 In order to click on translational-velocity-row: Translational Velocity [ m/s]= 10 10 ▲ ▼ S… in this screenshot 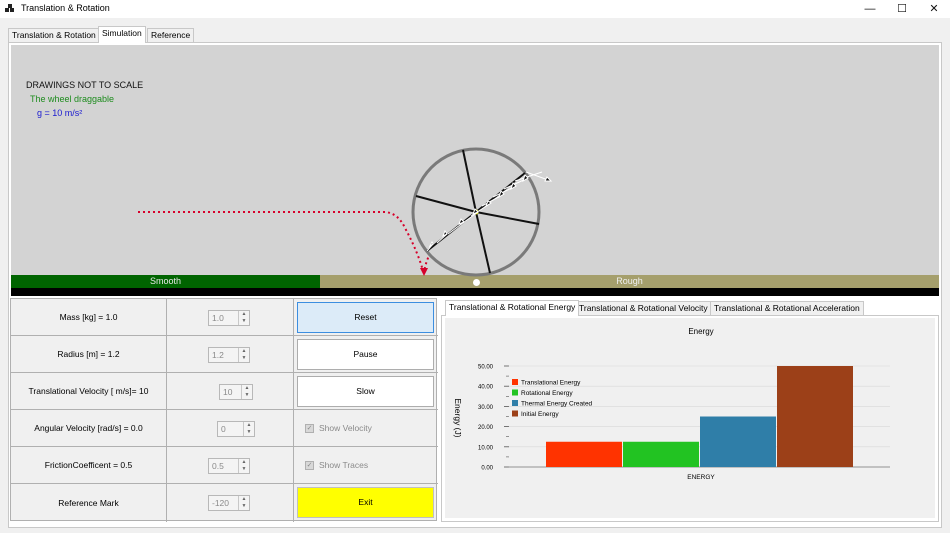, I will do `click(224, 391)`.